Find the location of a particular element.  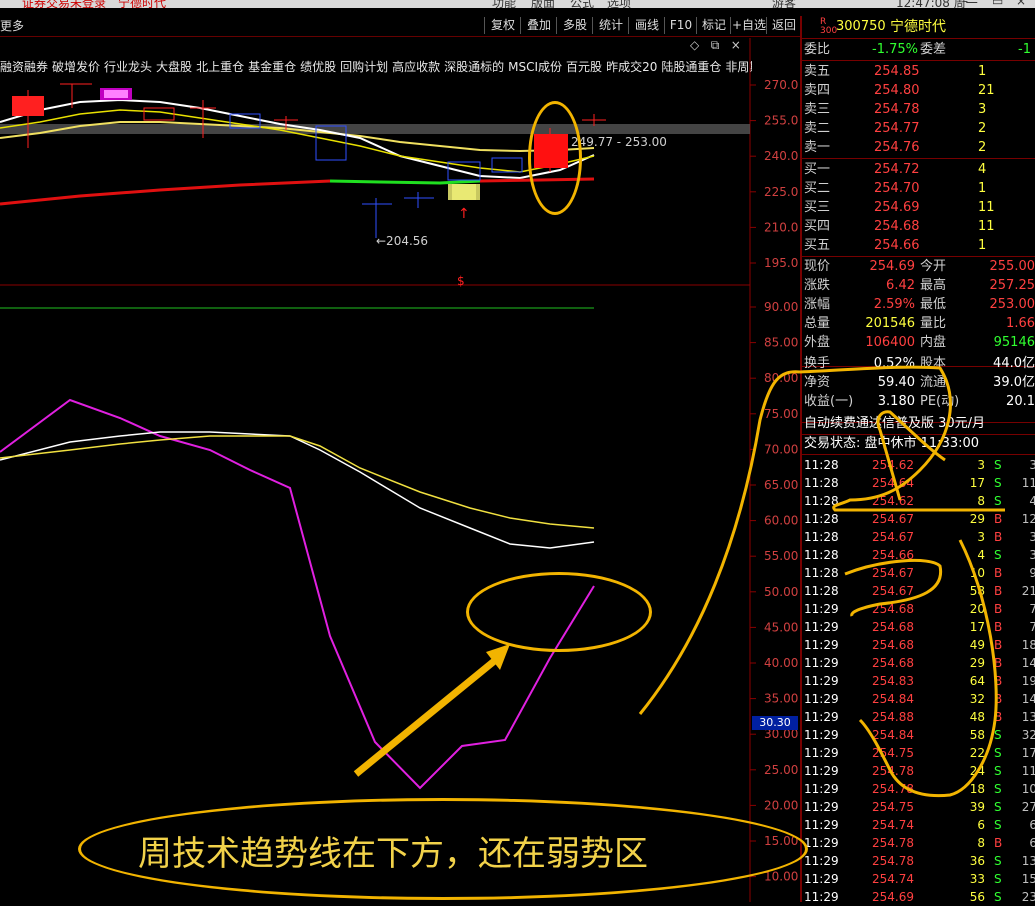

more-menu: 更多 is located at coordinates (12, 25).